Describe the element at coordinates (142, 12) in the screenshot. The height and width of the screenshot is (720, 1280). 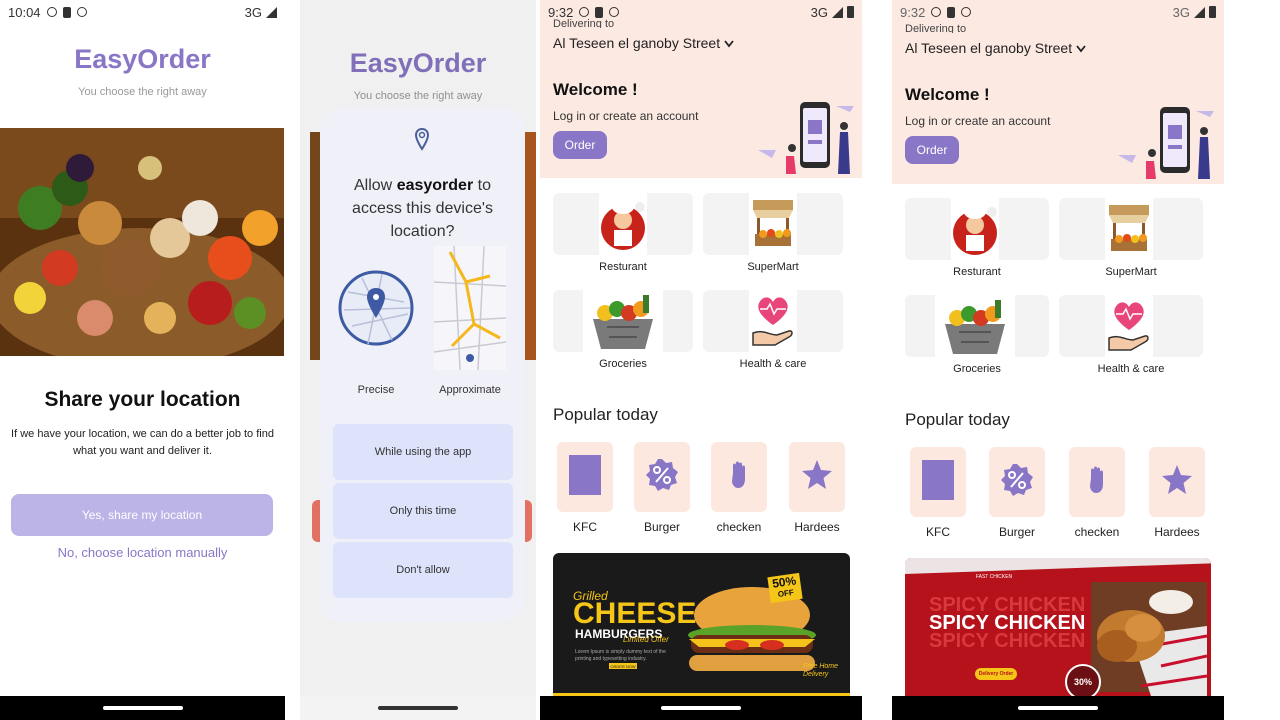
I see `status-bar: 10:04 3G` at that location.